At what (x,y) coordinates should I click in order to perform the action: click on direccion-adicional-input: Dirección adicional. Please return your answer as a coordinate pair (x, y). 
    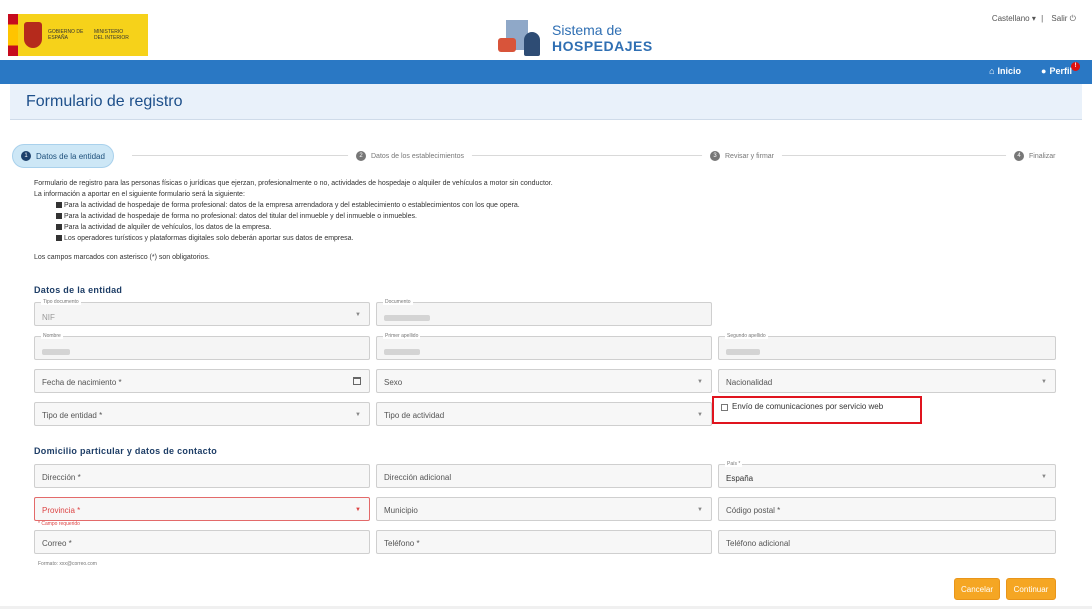
    Looking at the image, I should click on (544, 476).